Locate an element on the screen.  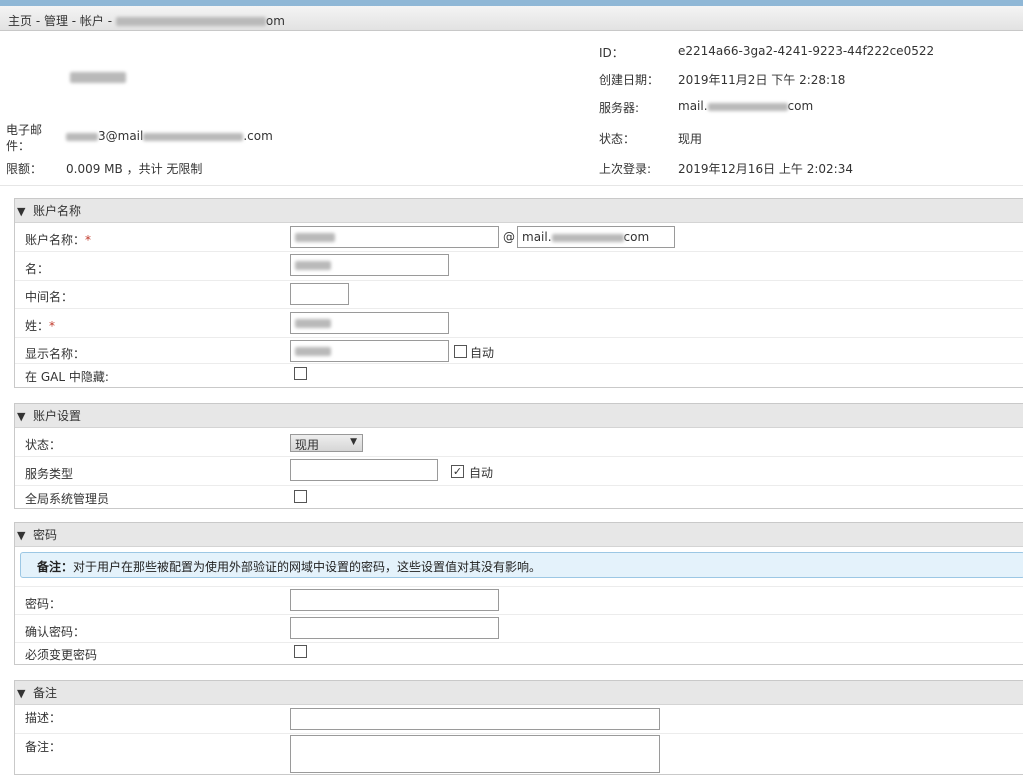
global-admin-checkbox is located at coordinates (300, 496).